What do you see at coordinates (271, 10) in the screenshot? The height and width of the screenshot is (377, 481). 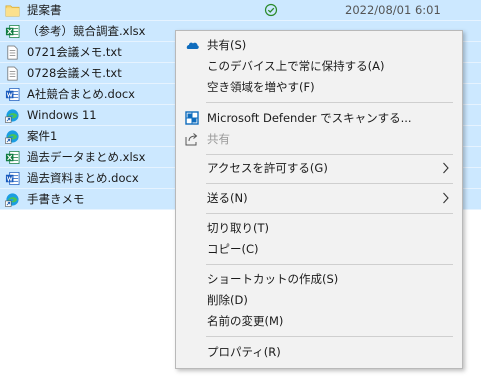 I see `synced-check-icon` at bounding box center [271, 10].